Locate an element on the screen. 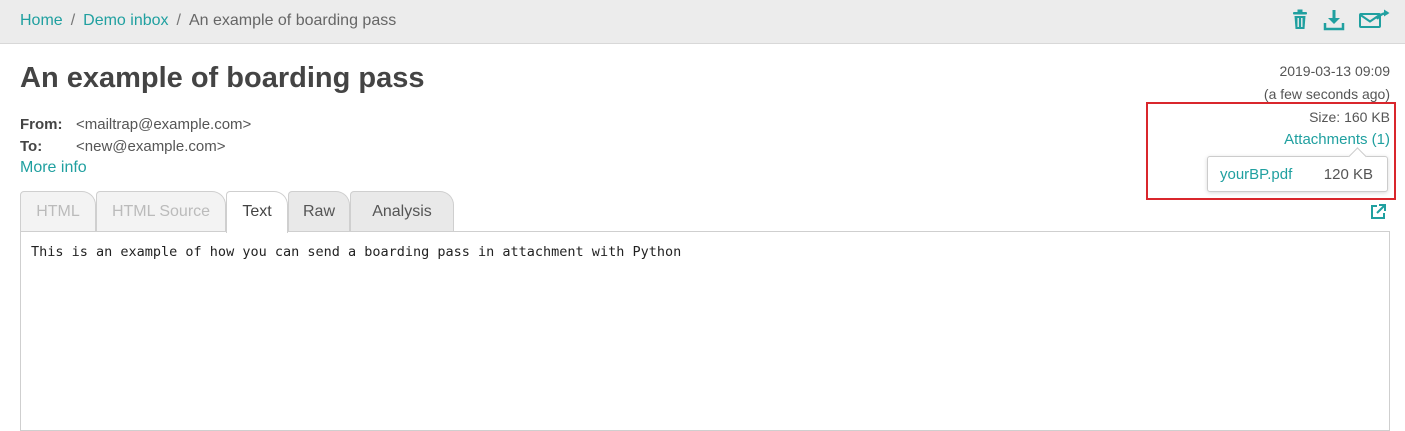  message-subject: An example of boarding pass is located at coordinates (222, 78).